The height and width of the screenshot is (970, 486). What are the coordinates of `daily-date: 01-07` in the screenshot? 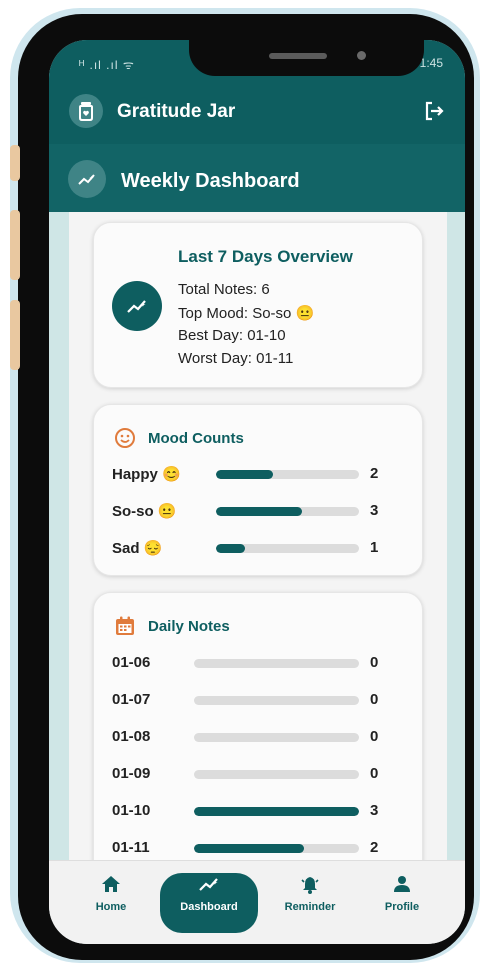 It's located at (131, 699).